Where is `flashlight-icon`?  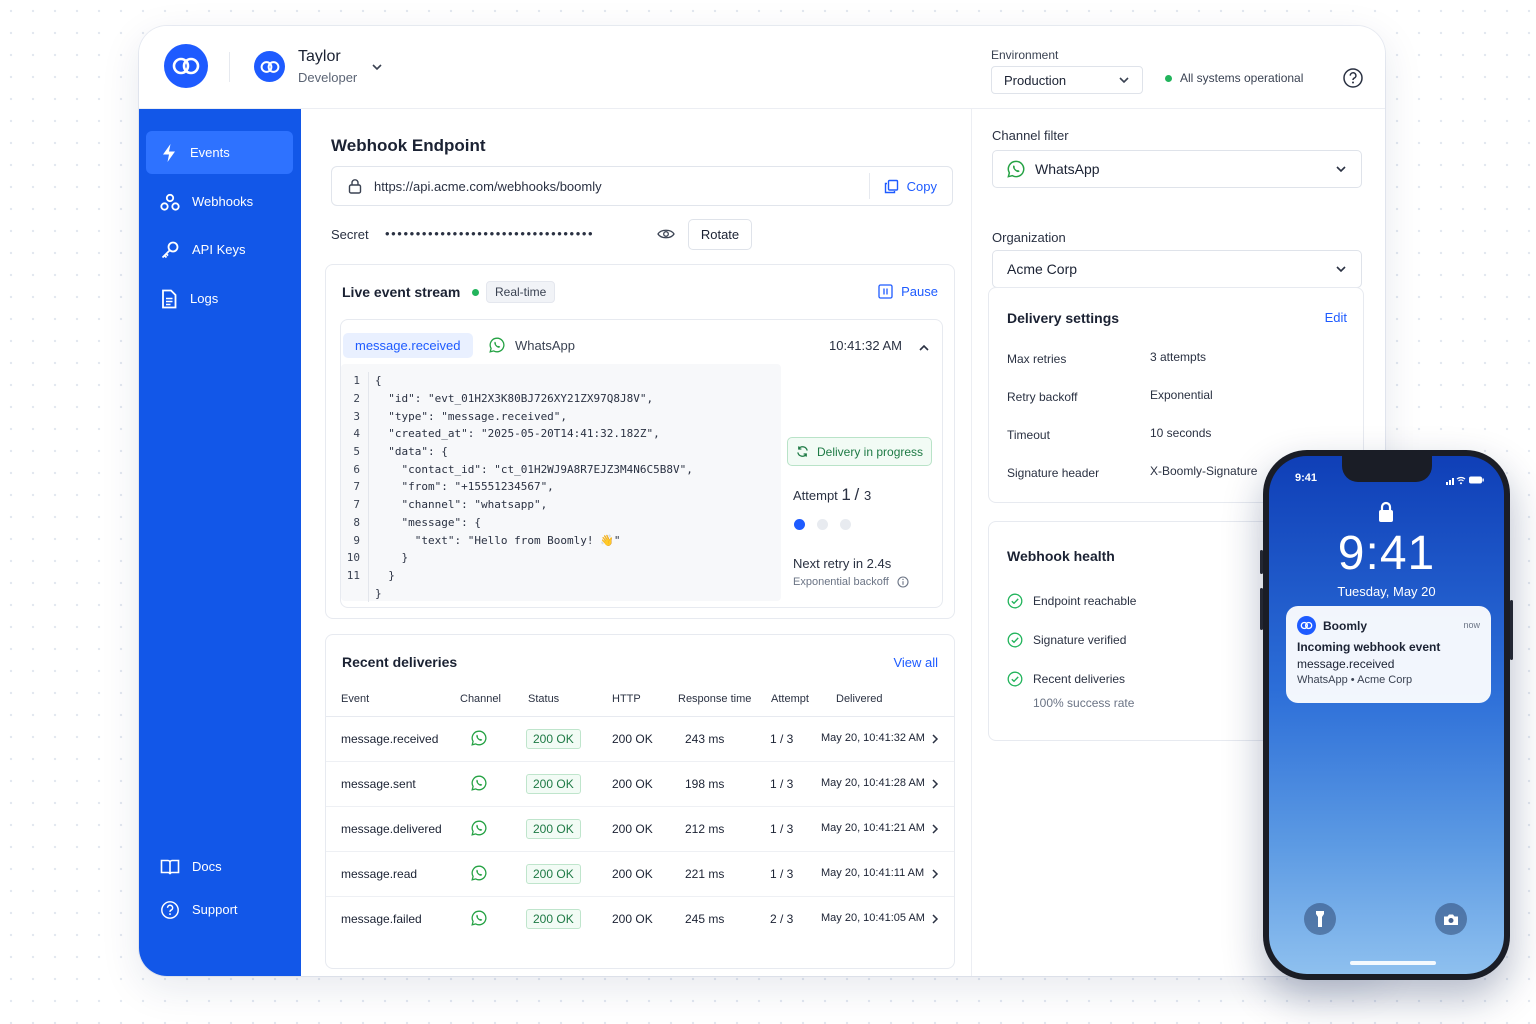 flashlight-icon is located at coordinates (1320, 919).